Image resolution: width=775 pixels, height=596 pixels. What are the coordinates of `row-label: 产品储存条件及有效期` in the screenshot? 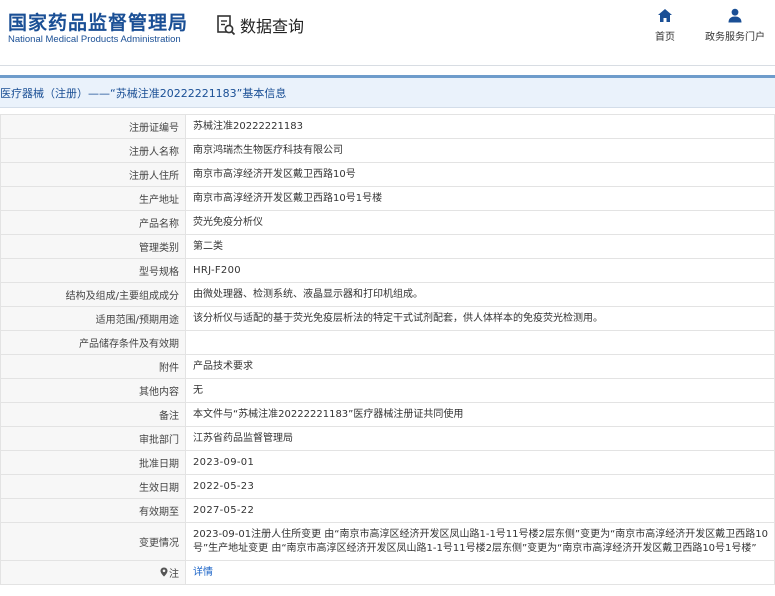 It's located at (93, 342).